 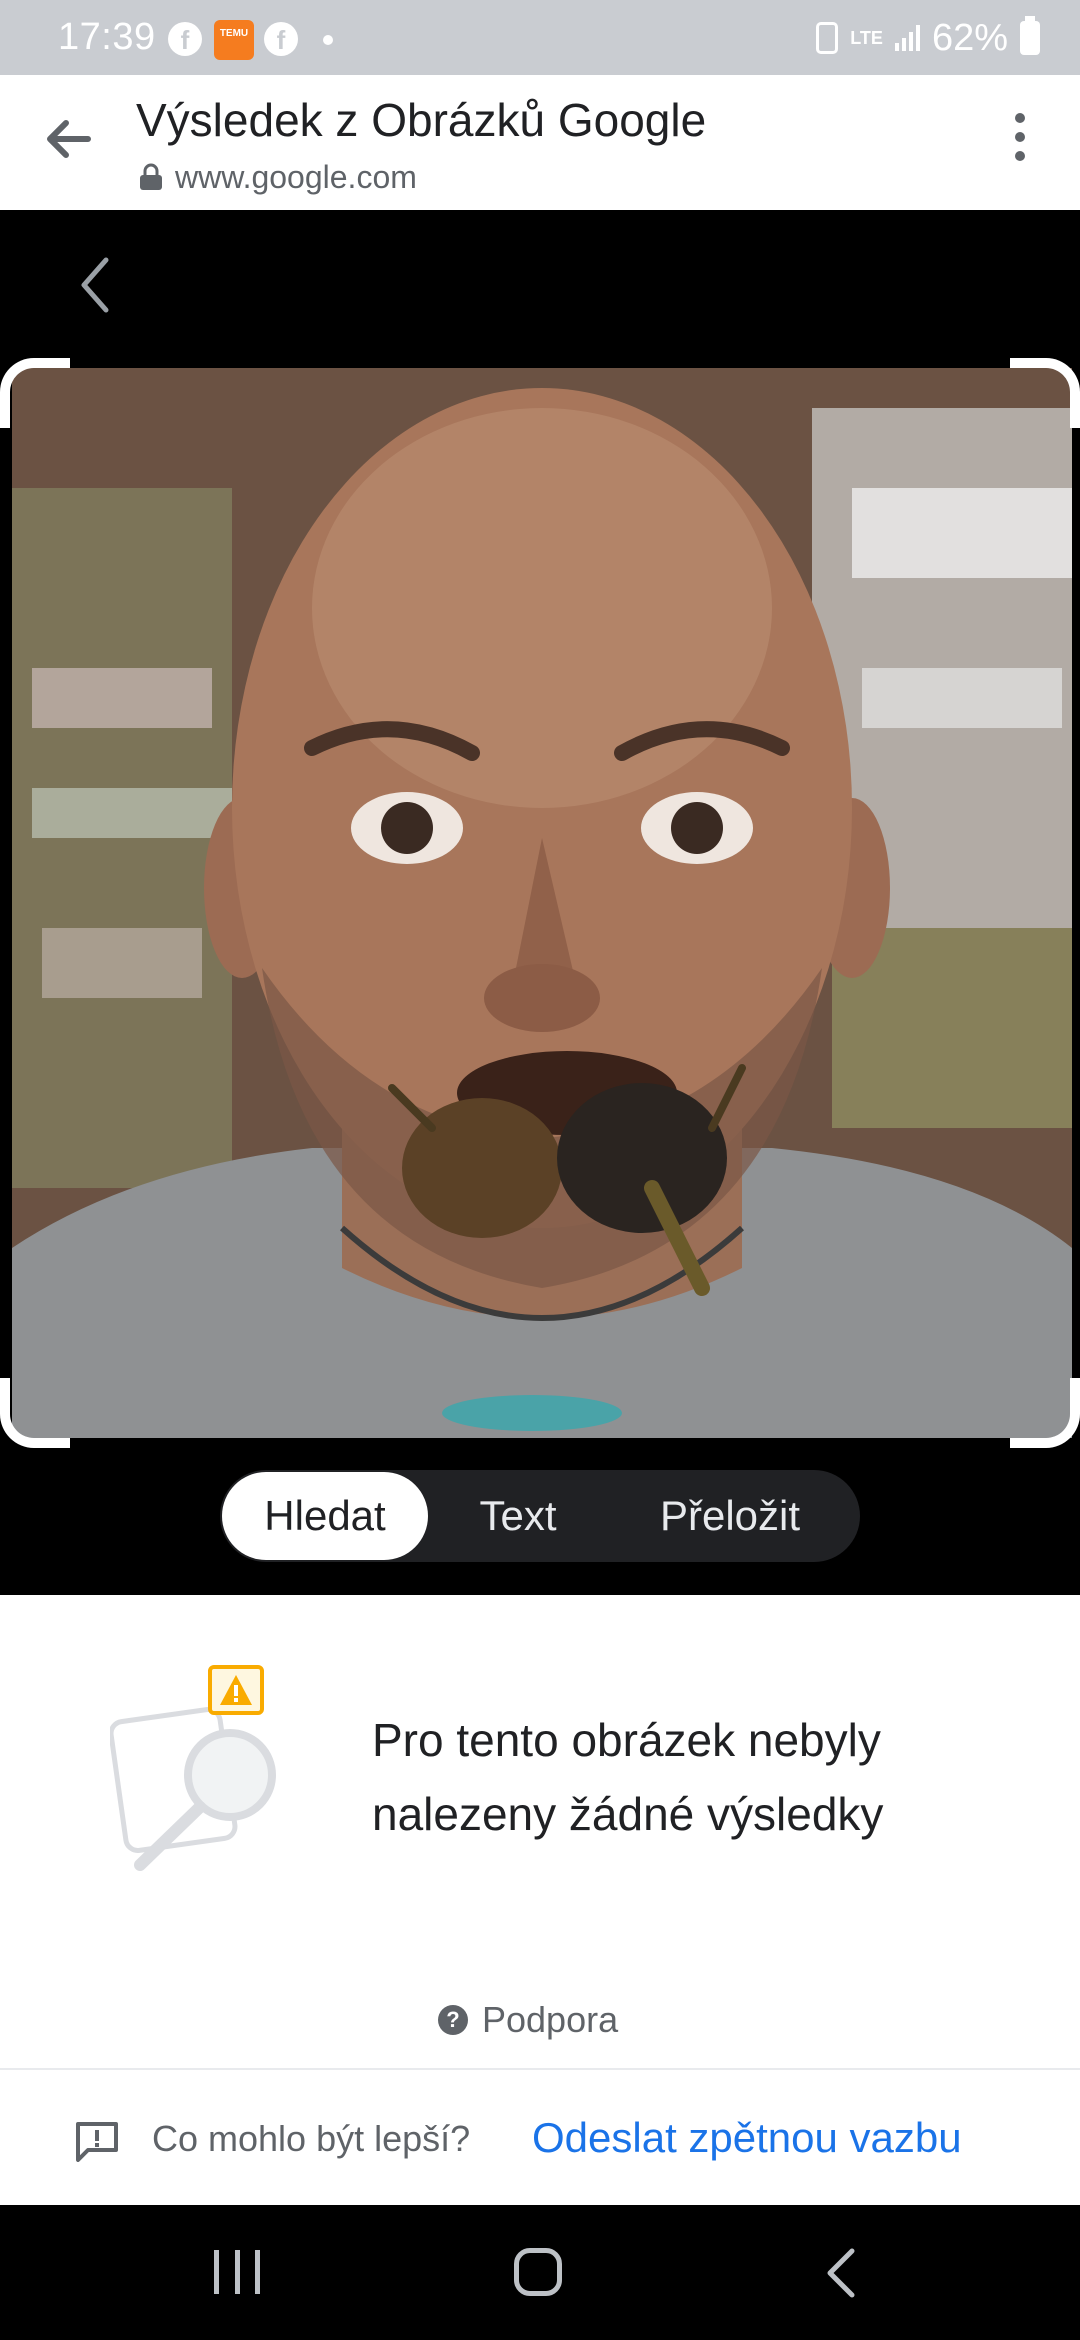 What do you see at coordinates (328, 40) in the screenshot?
I see `notification-dot-icon` at bounding box center [328, 40].